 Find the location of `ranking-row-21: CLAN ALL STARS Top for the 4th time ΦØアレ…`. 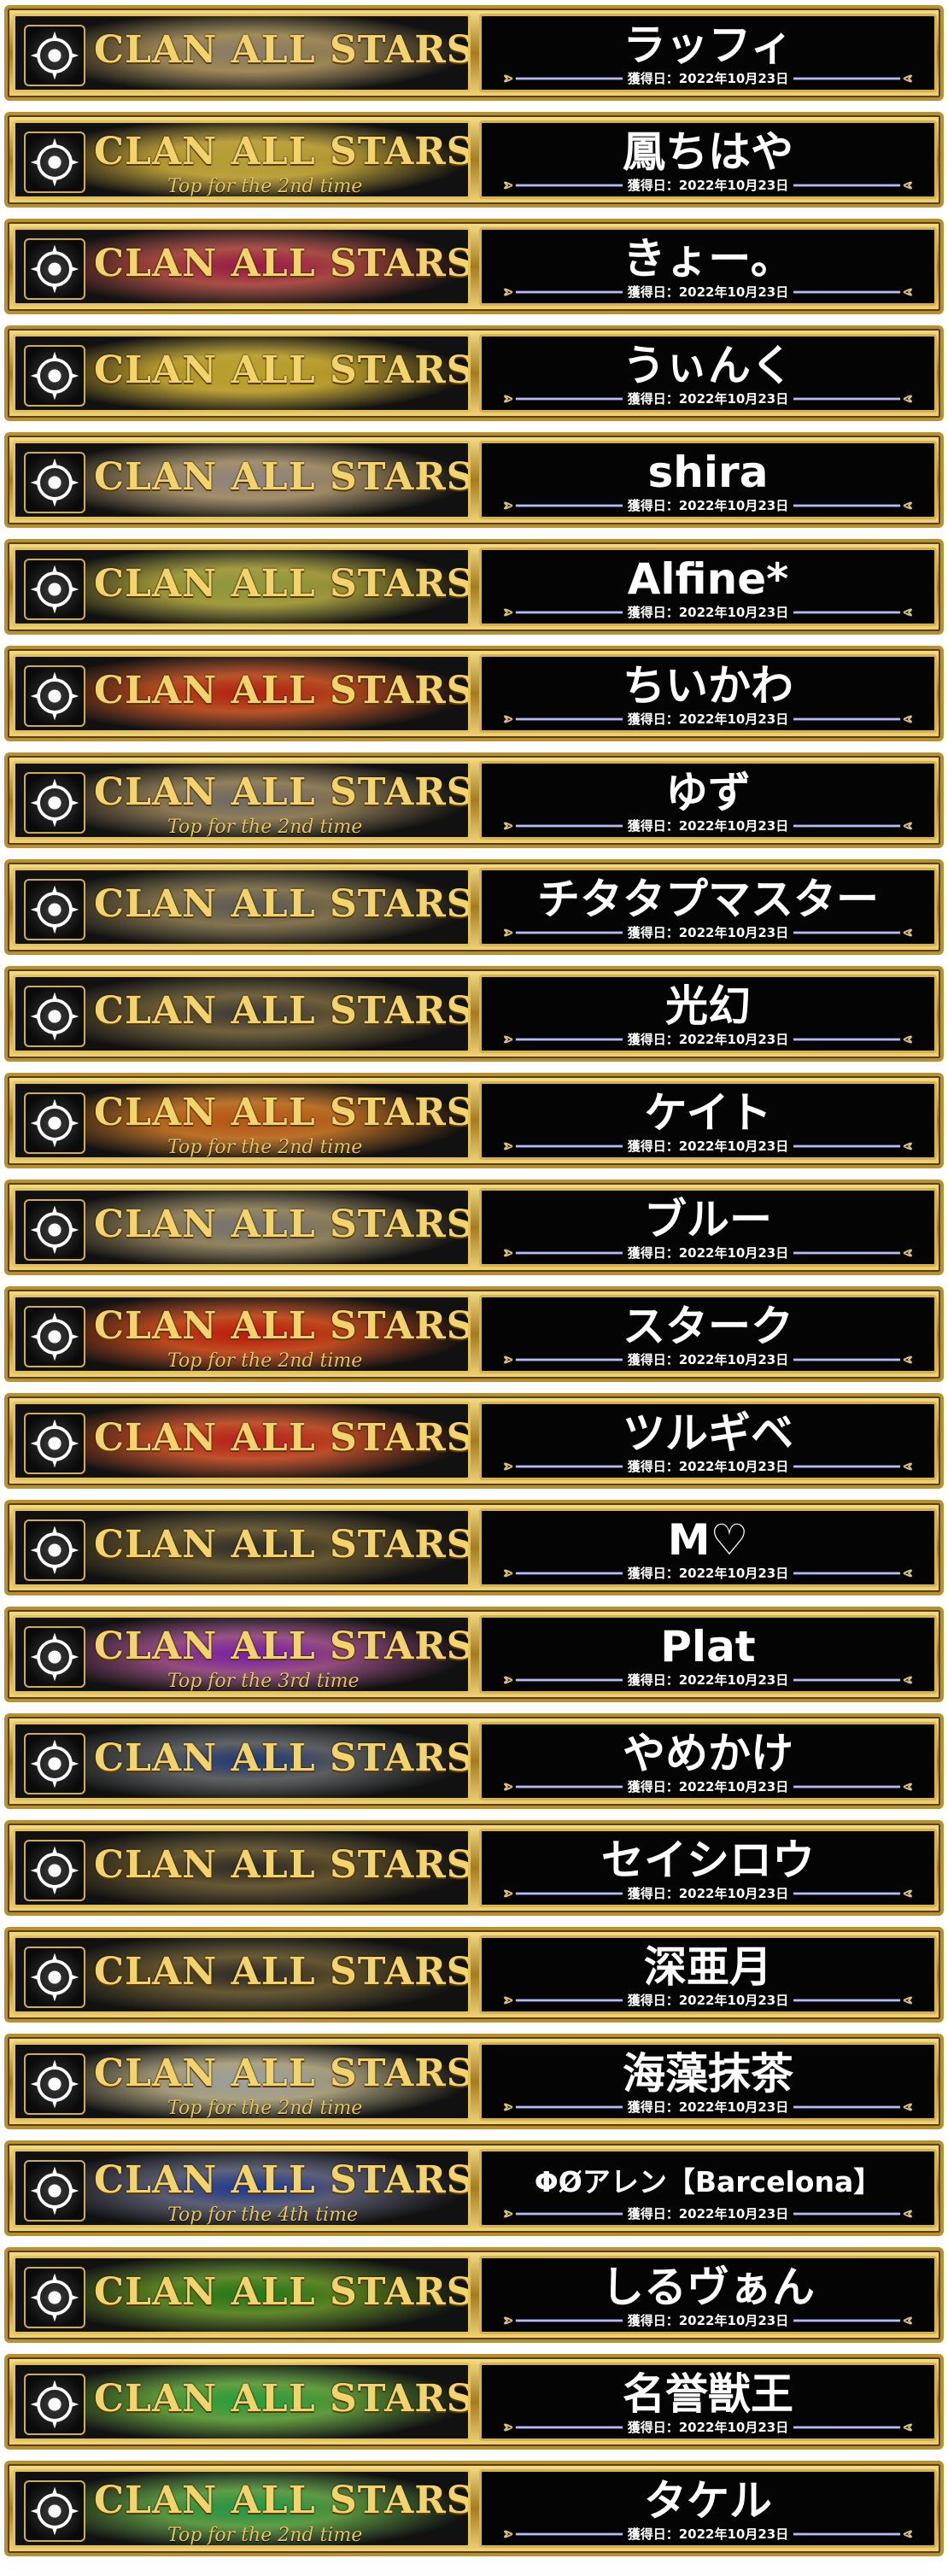

ranking-row-21: CLAN ALL STARS Top for the 4th time ΦØアレ… is located at coordinates (474, 2188).